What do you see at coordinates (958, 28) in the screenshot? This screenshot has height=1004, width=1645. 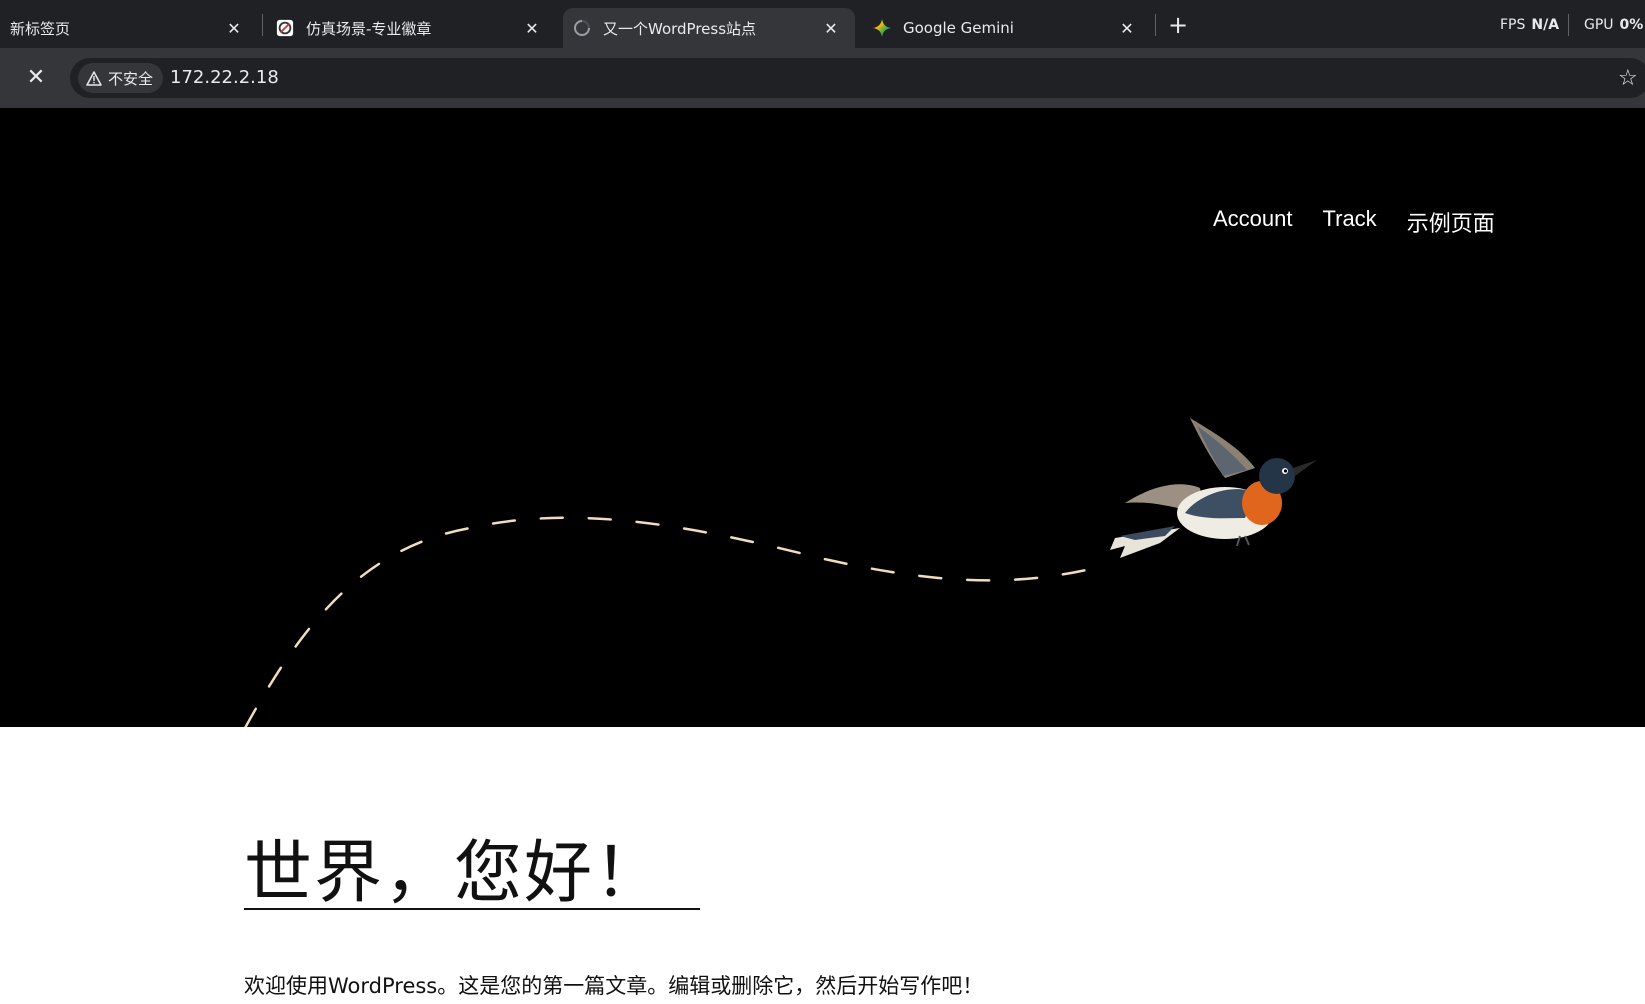 I see `tab-title: Google Gemini` at bounding box center [958, 28].